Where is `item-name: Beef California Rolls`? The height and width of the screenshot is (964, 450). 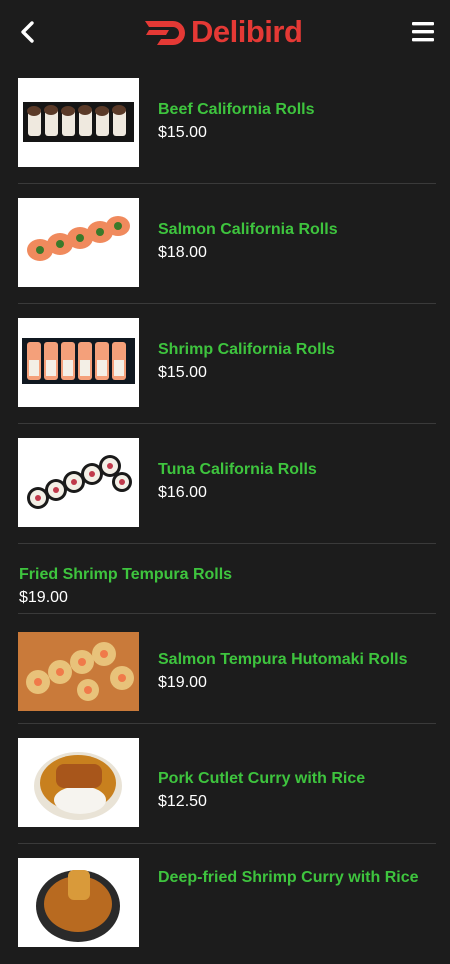
item-name: Beef California Rolls is located at coordinates (236, 109).